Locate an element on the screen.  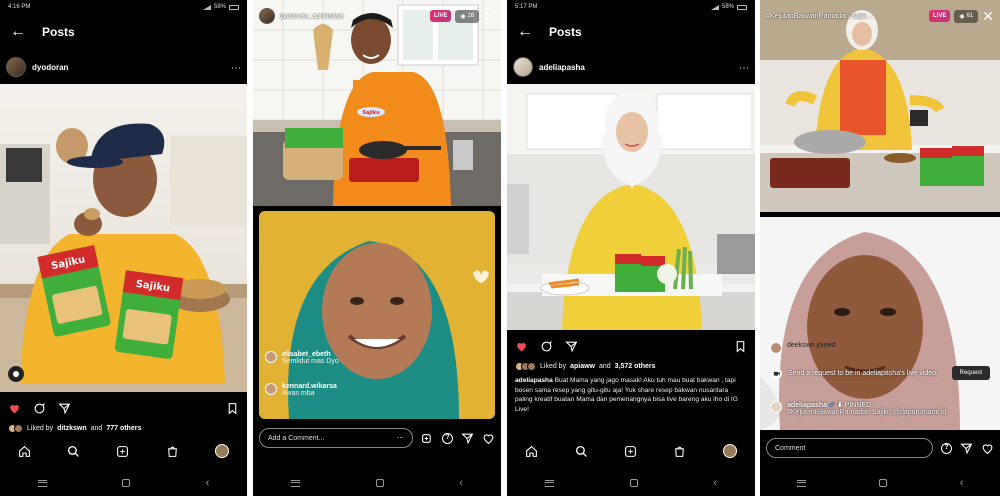
likes-summary: Liked by ditzkswn and 777 others is located at coordinates (124, 428).